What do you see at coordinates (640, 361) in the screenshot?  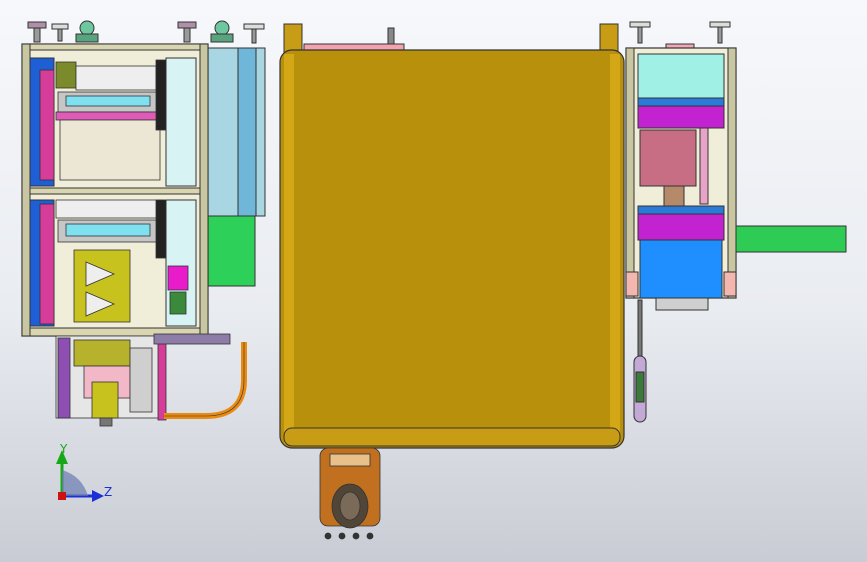 I see `pull-handle` at bounding box center [640, 361].